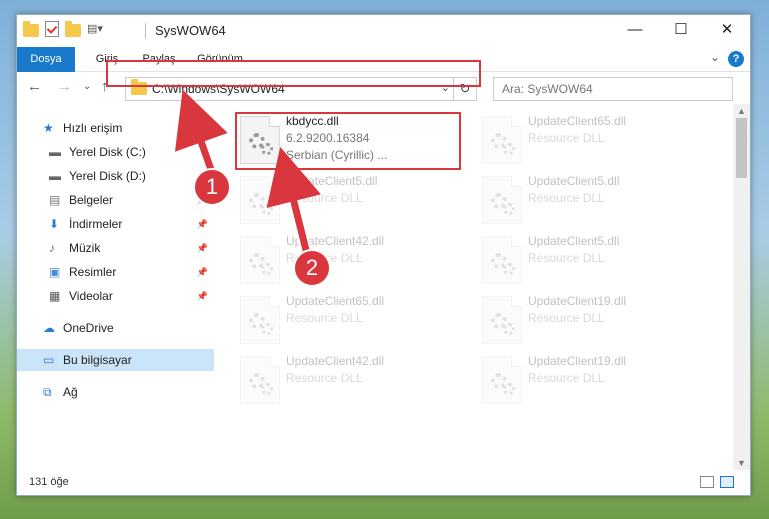  Describe the element at coordinates (727, 31) in the screenshot. I see `close-button: ✕` at that location.